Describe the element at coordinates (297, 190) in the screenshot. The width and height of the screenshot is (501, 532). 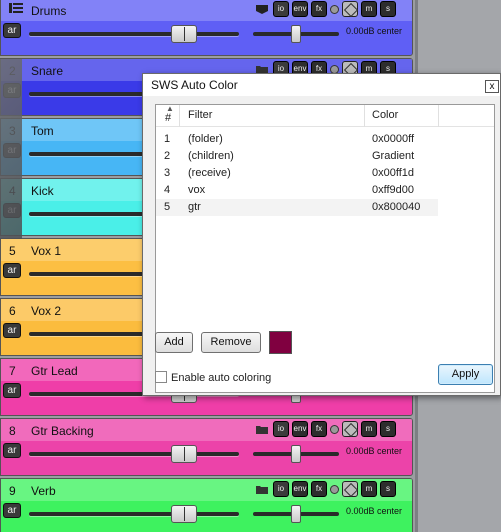
I see `filter-row: 4 vox 0xff9d00` at that location.